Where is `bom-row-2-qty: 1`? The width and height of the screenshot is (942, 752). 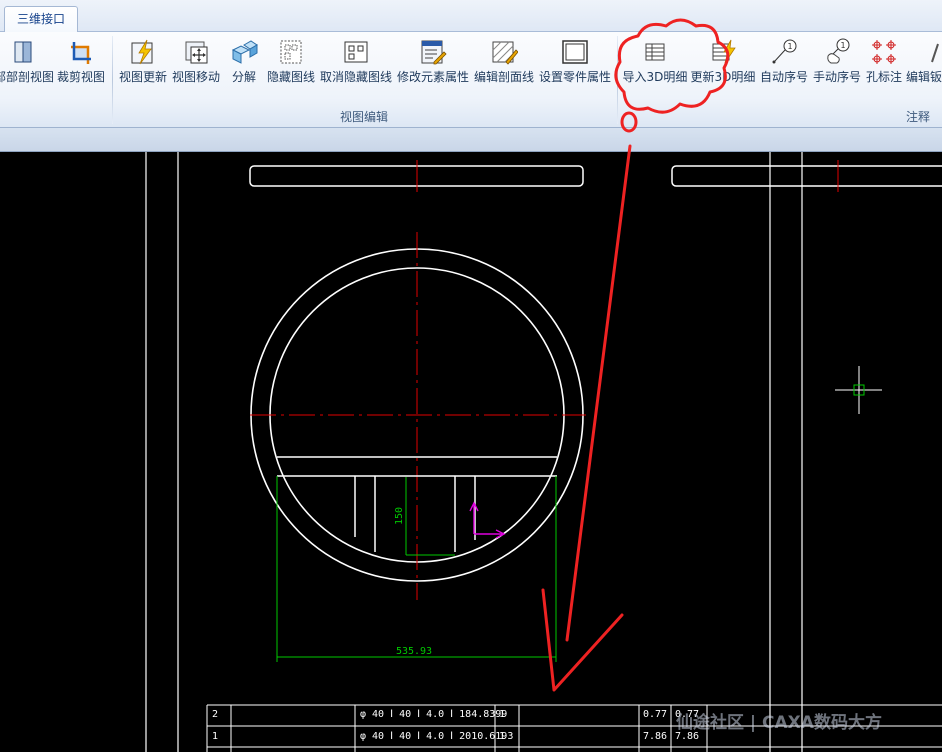 bom-row-2-qty: 1 is located at coordinates (502, 714).